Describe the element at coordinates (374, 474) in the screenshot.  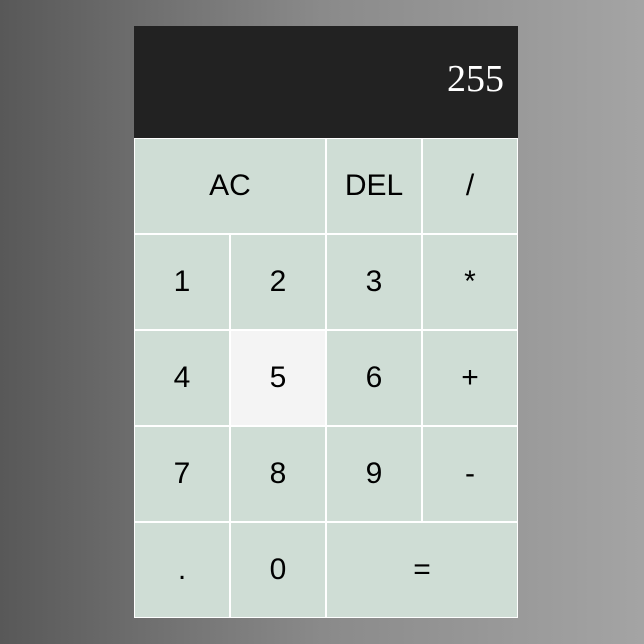
I see `digit-9-button: 9` at that location.